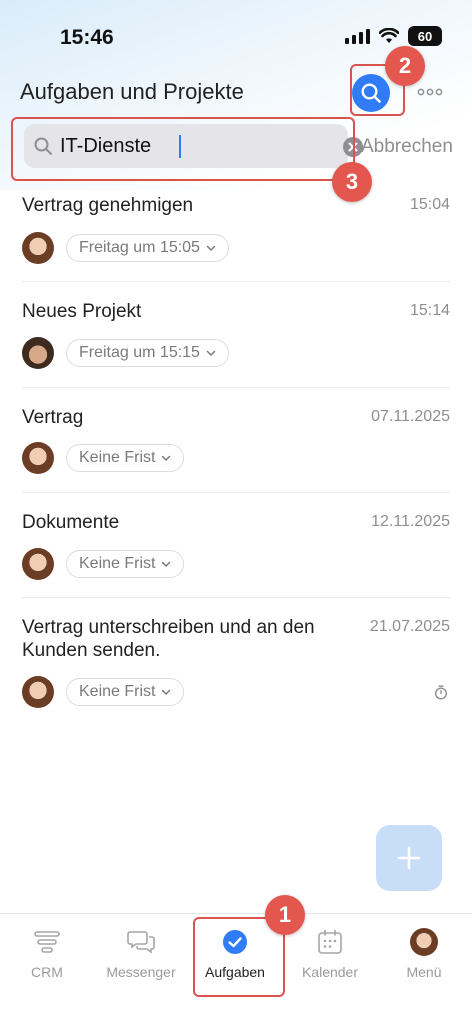 This screenshot has height=1024, width=472. What do you see at coordinates (47, 942) in the screenshot?
I see `crm-funnel-icon` at bounding box center [47, 942].